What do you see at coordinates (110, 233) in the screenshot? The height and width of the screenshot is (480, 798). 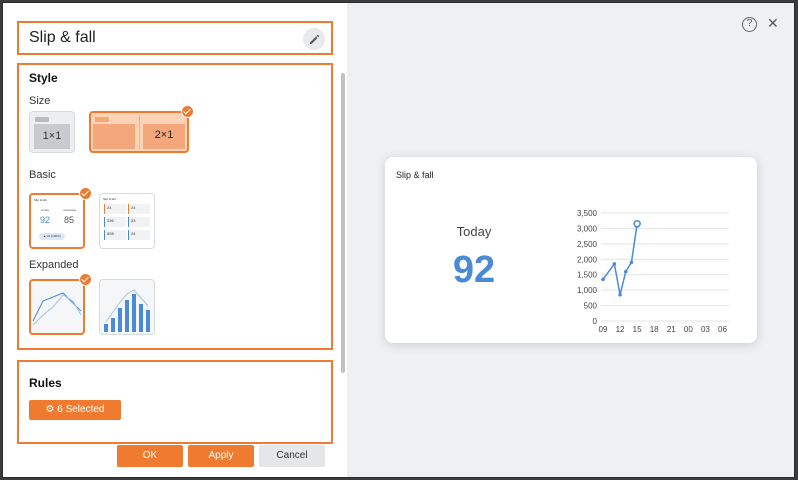 I see `thumb-list-value: 508` at bounding box center [110, 233].